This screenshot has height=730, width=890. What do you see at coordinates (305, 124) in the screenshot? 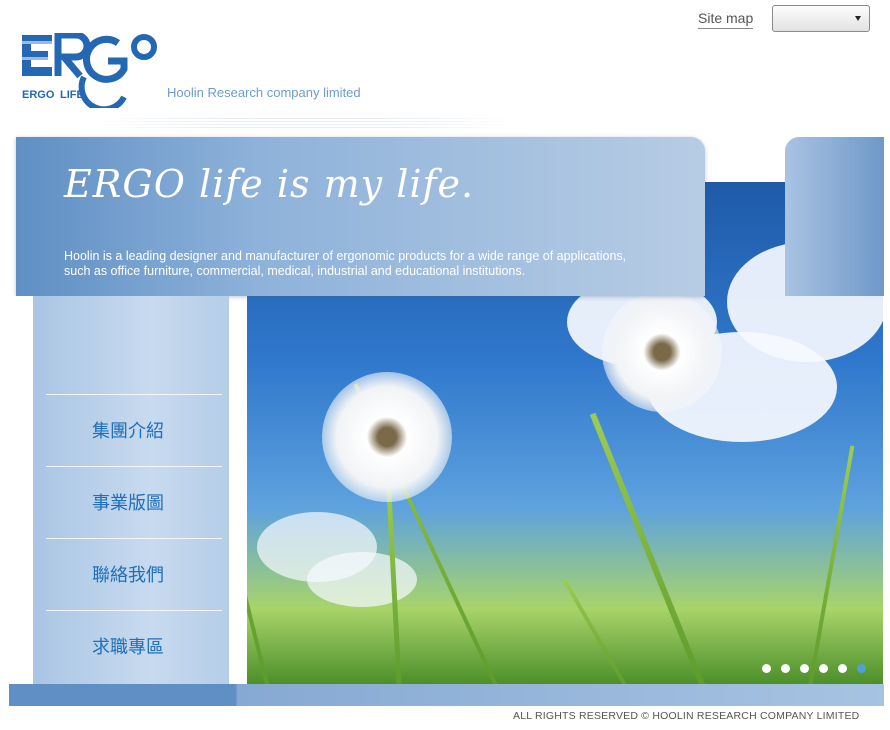
I see `header-divider` at bounding box center [305, 124].